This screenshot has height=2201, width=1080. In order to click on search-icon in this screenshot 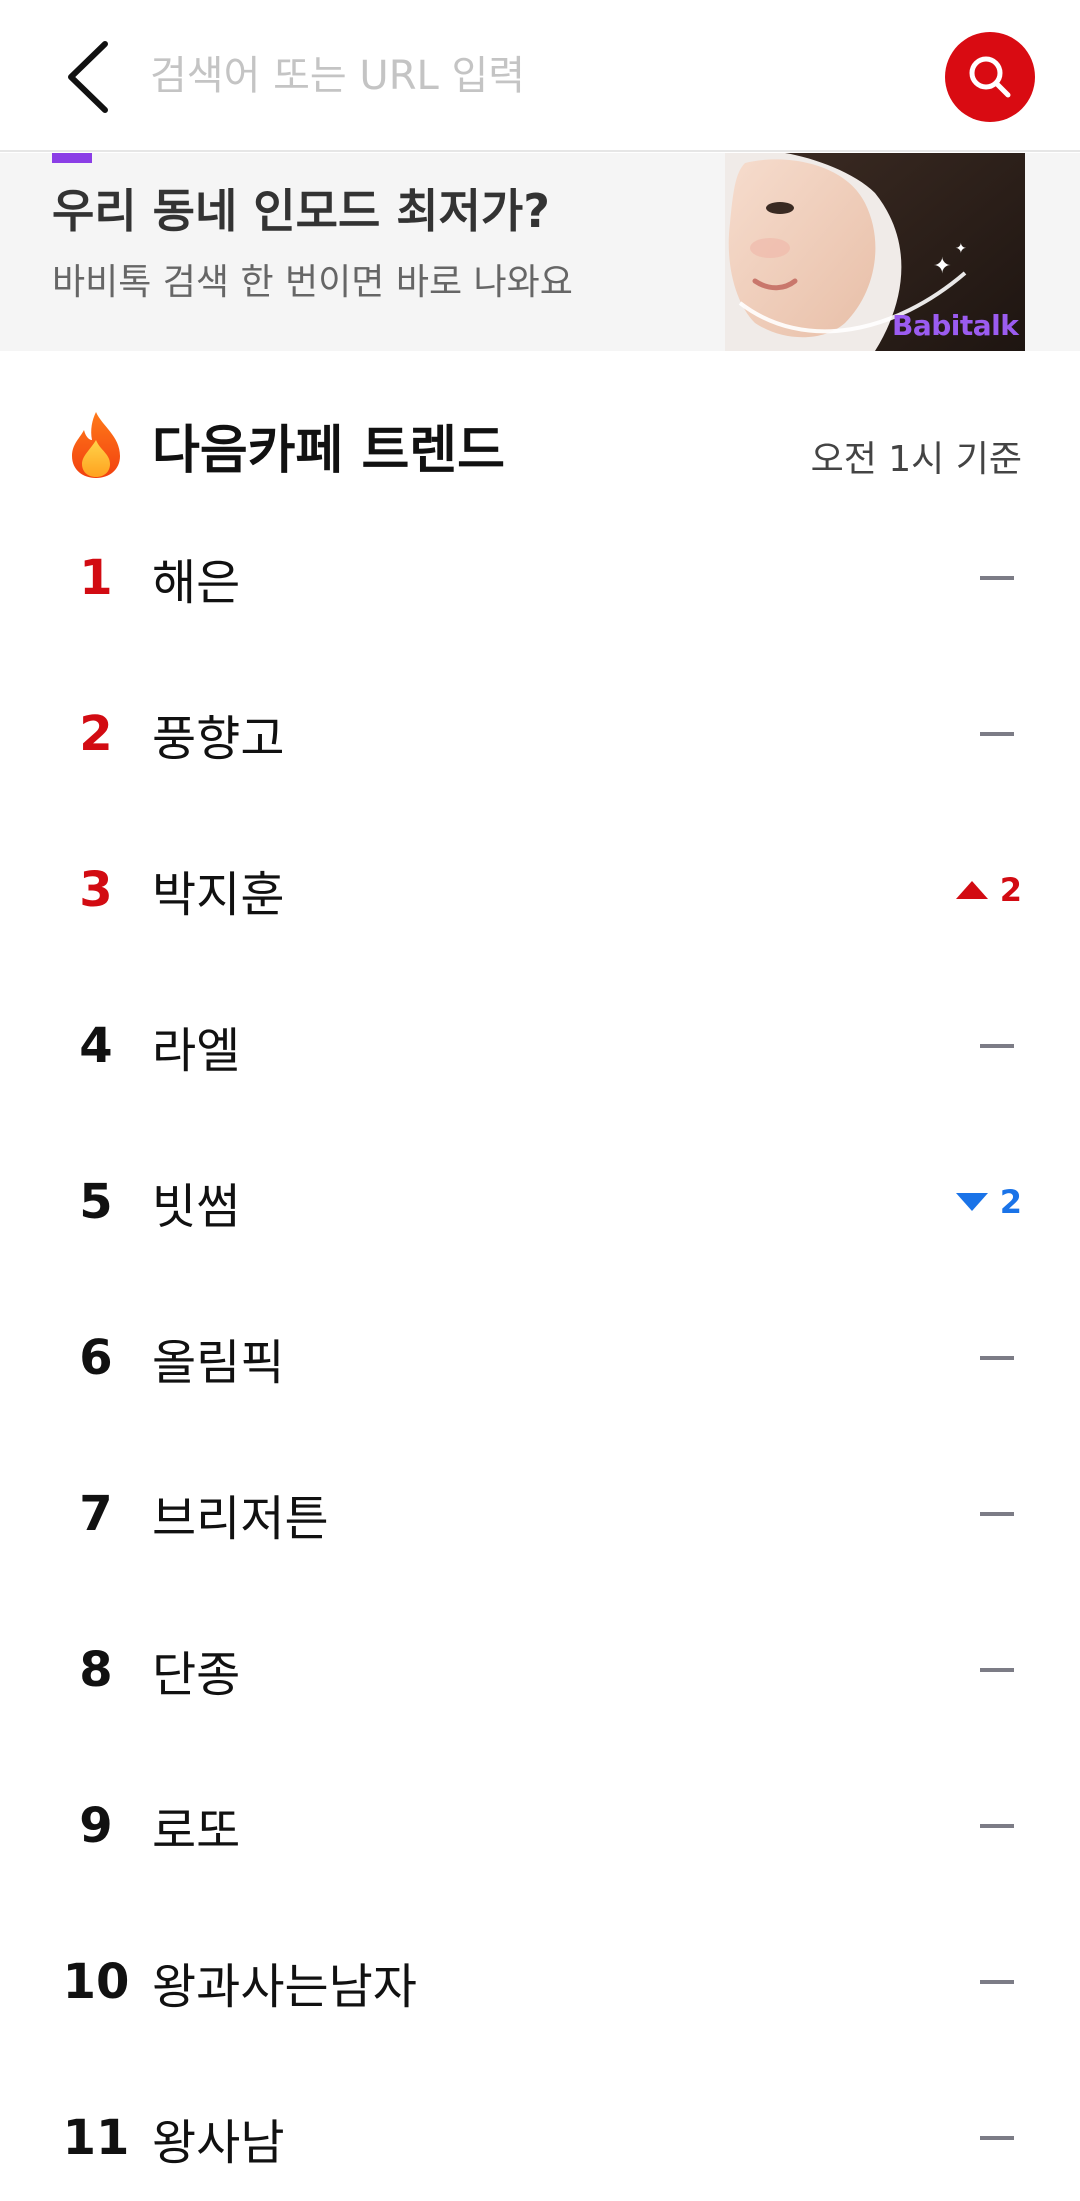, I will do `click(990, 77)`.